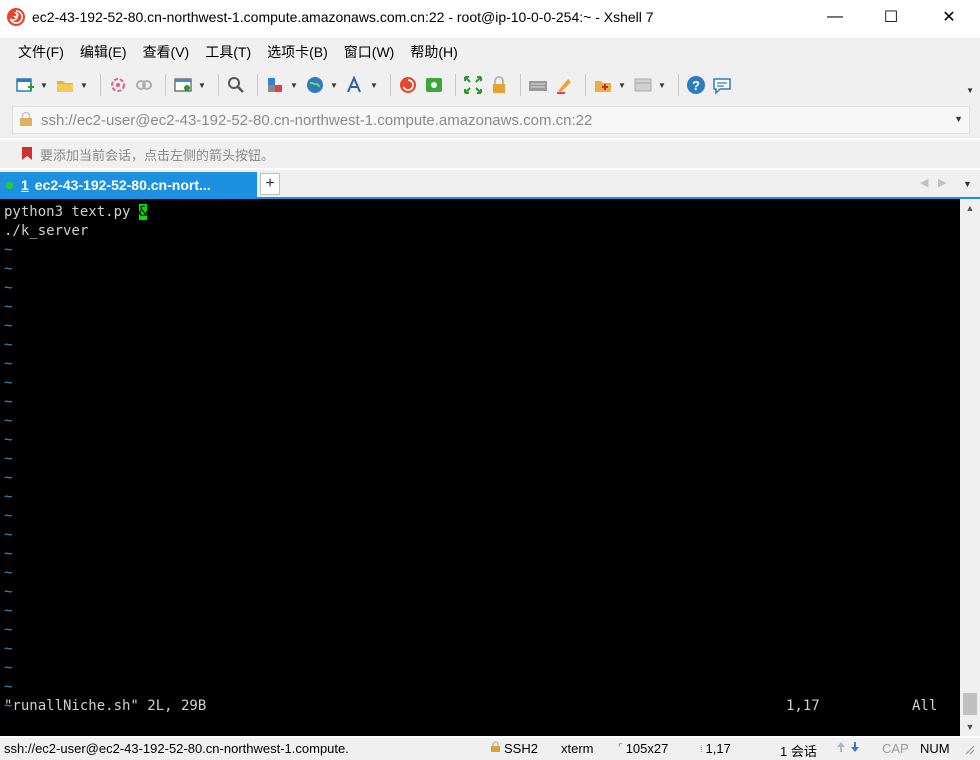 The height and width of the screenshot is (760, 980). Describe the element at coordinates (798, 751) in the screenshot. I see `status-sessions: 1 会话` at that location.